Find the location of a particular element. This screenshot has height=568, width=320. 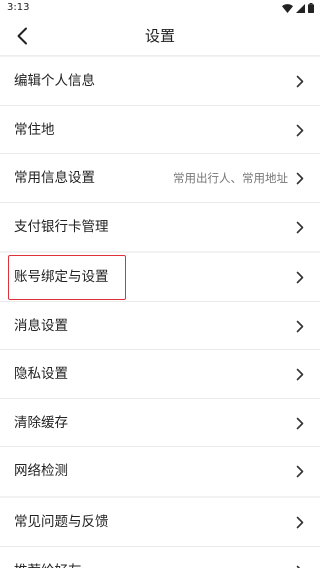

row-label: 账号绑定与设置 is located at coordinates (61, 277).